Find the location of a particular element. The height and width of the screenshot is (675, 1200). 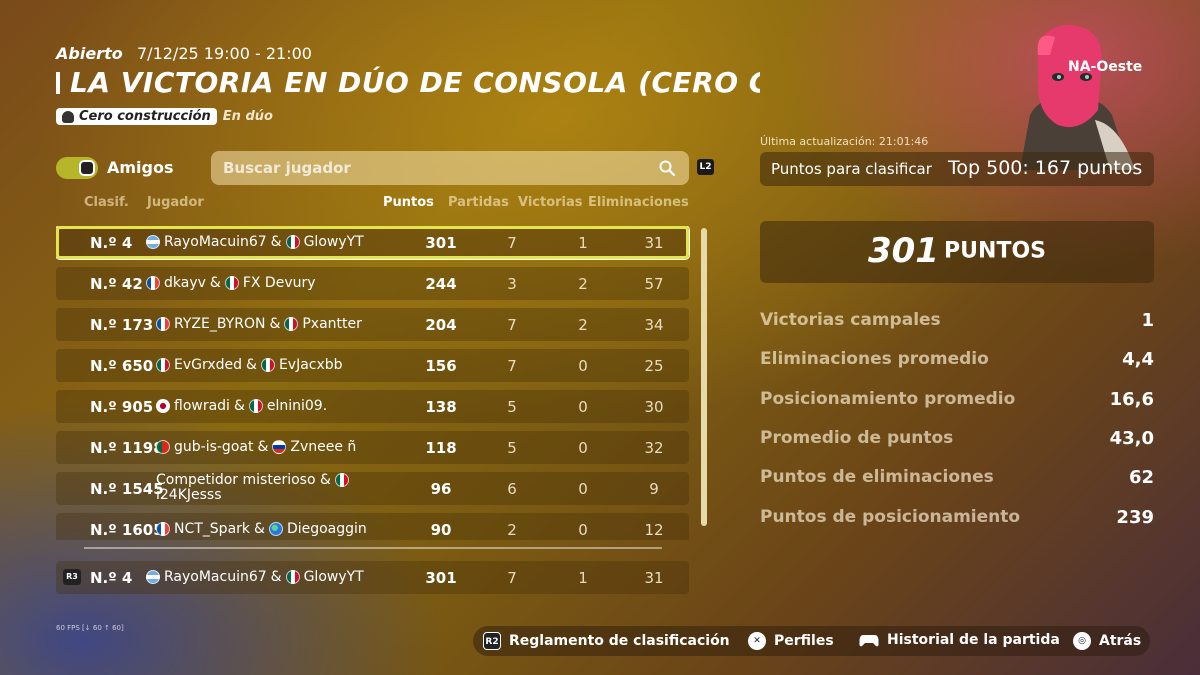

match-history-button: Historial de la partida is located at coordinates (959, 640).